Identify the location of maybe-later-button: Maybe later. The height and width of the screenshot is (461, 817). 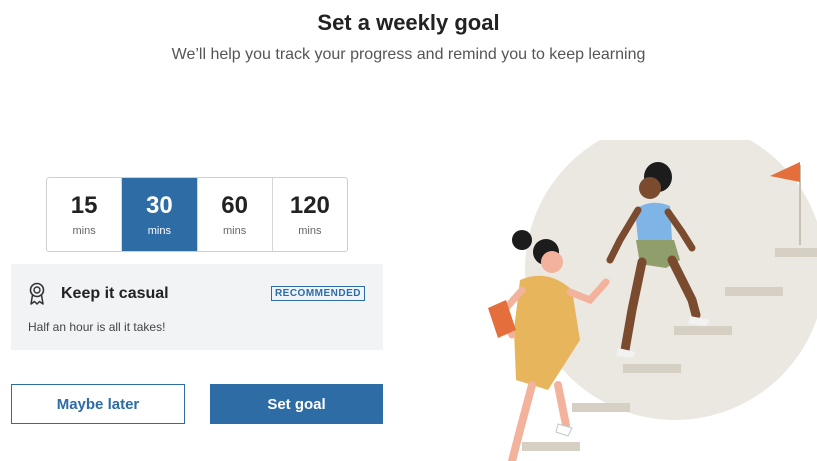
(98, 404).